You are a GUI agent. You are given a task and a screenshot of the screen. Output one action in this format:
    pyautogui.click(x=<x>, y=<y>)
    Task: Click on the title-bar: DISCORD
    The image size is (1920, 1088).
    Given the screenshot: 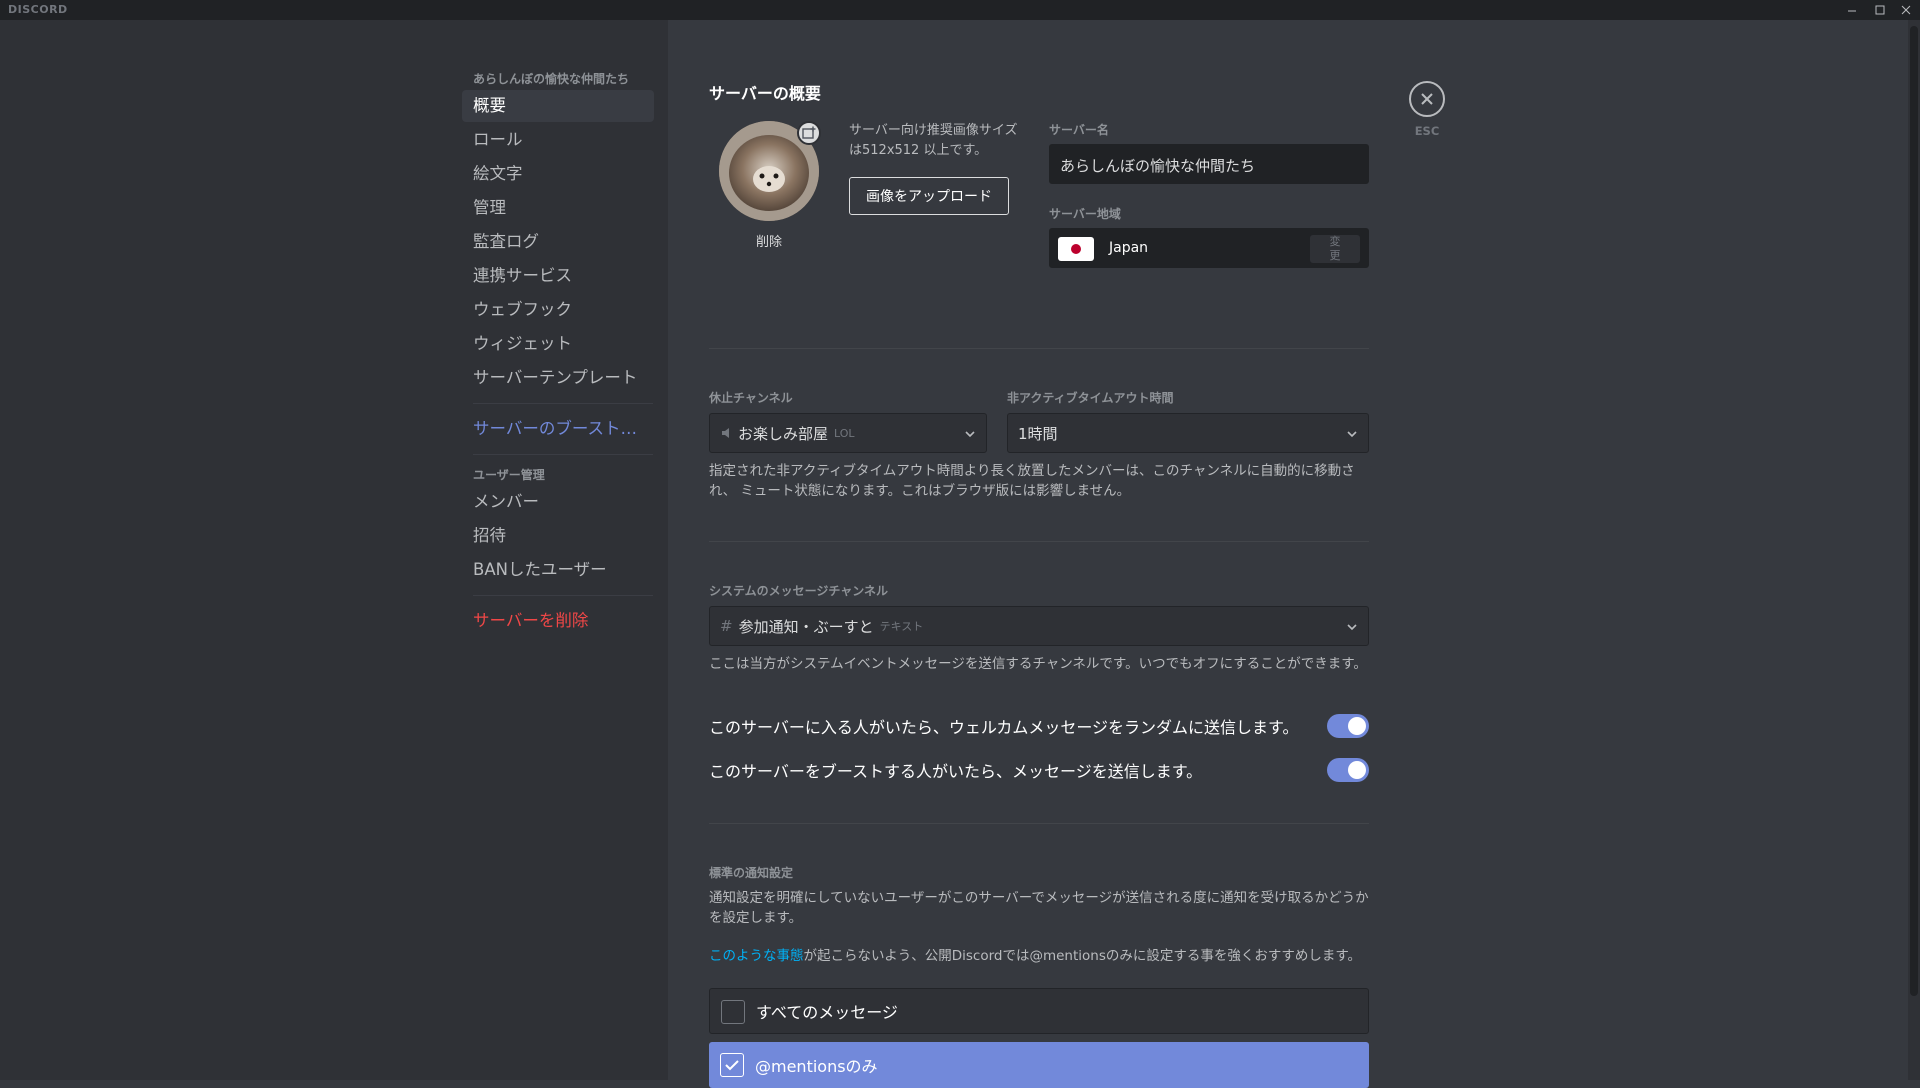 What is the action you would take?
    pyautogui.click(x=960, y=10)
    